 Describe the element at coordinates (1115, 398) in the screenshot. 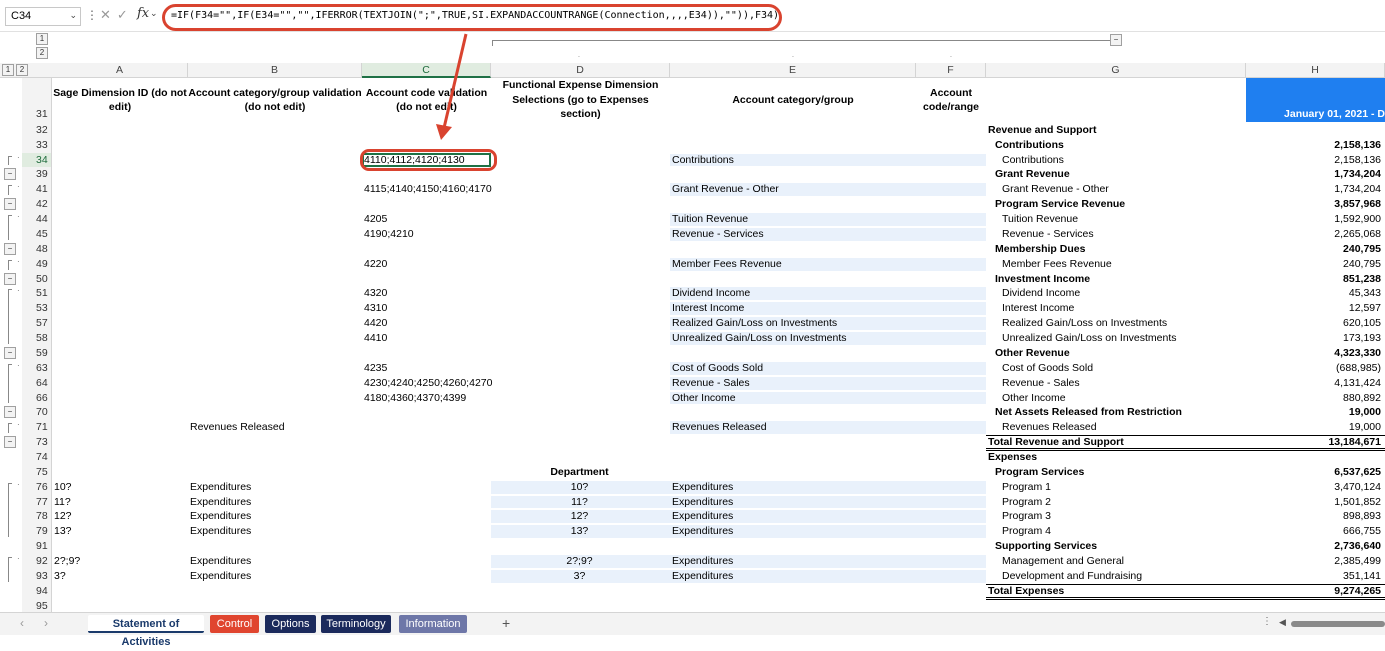

I see `cell-g: Other Income` at that location.